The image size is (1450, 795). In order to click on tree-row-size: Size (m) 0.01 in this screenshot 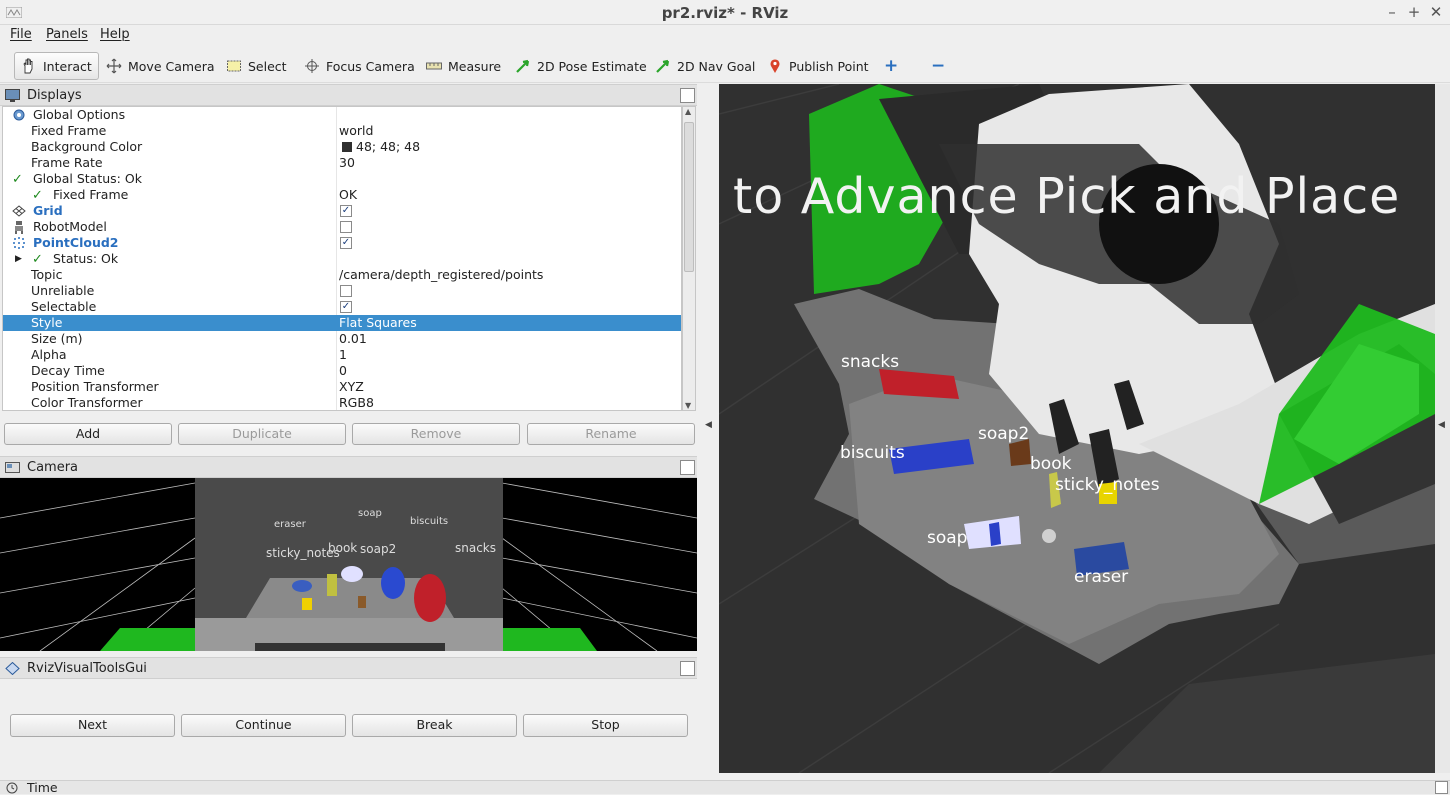, I will do `click(342, 339)`.